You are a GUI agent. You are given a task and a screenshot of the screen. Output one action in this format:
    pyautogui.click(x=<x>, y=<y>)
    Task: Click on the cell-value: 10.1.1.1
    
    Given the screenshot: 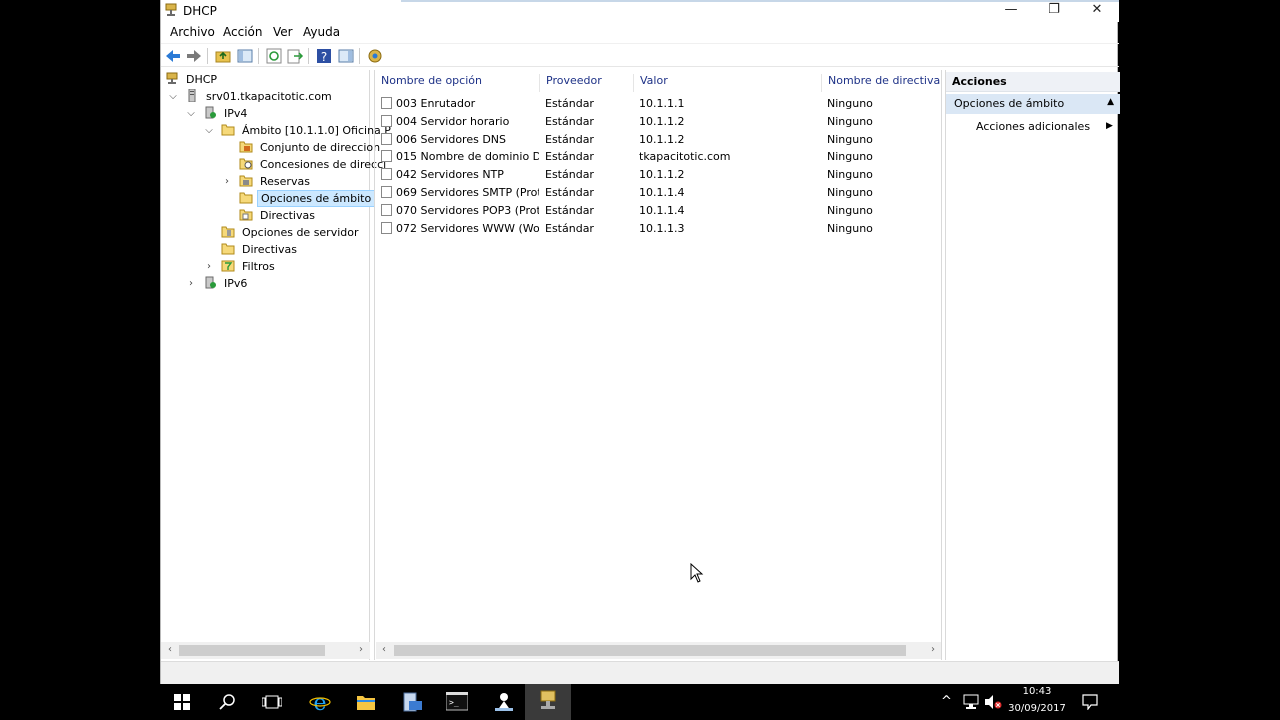 What is the action you would take?
    pyautogui.click(x=662, y=103)
    